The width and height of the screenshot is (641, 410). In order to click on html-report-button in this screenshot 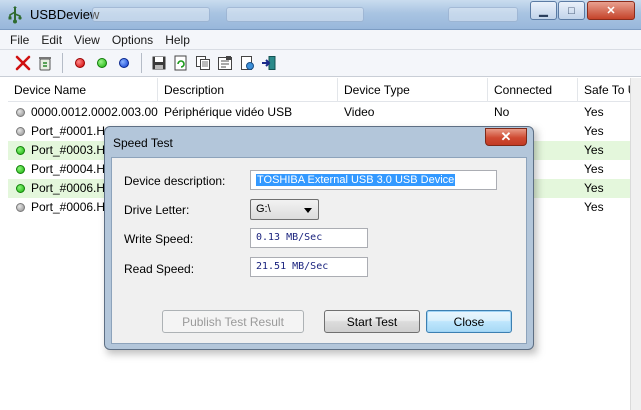, I will do `click(247, 63)`.